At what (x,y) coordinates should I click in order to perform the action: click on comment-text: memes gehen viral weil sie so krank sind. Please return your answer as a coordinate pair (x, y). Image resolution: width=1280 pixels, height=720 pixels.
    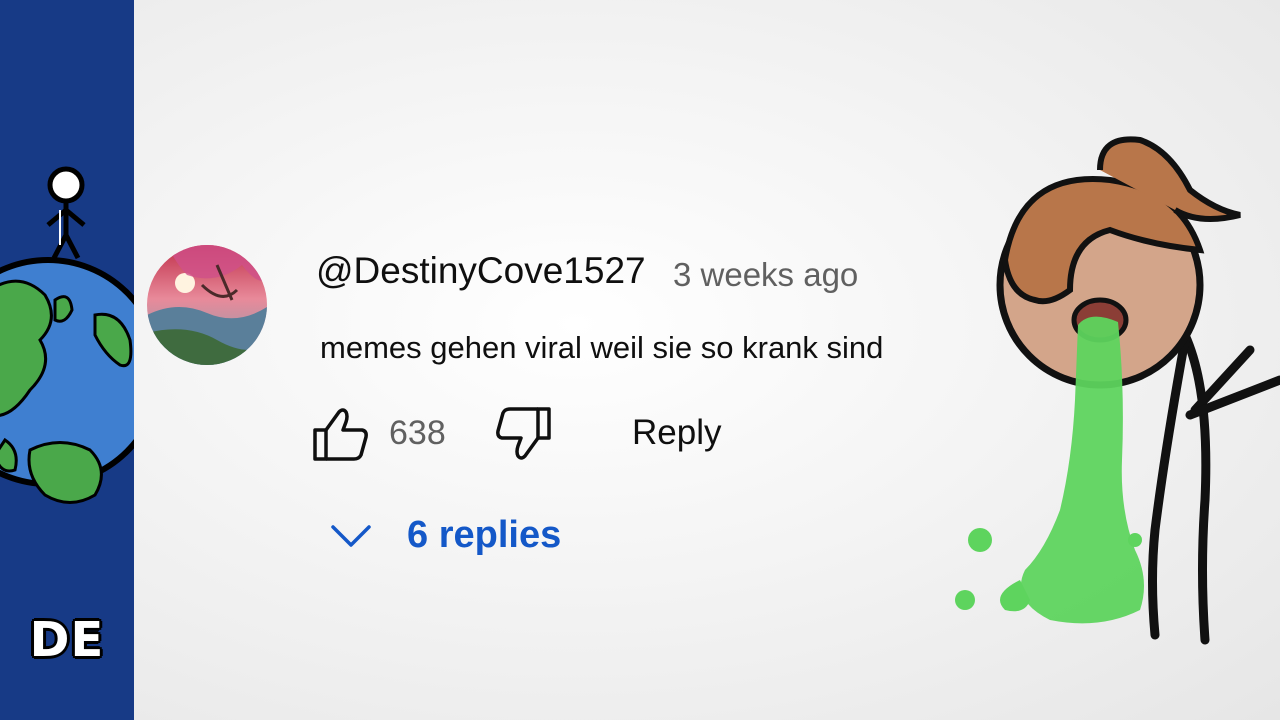
    Looking at the image, I should click on (602, 347).